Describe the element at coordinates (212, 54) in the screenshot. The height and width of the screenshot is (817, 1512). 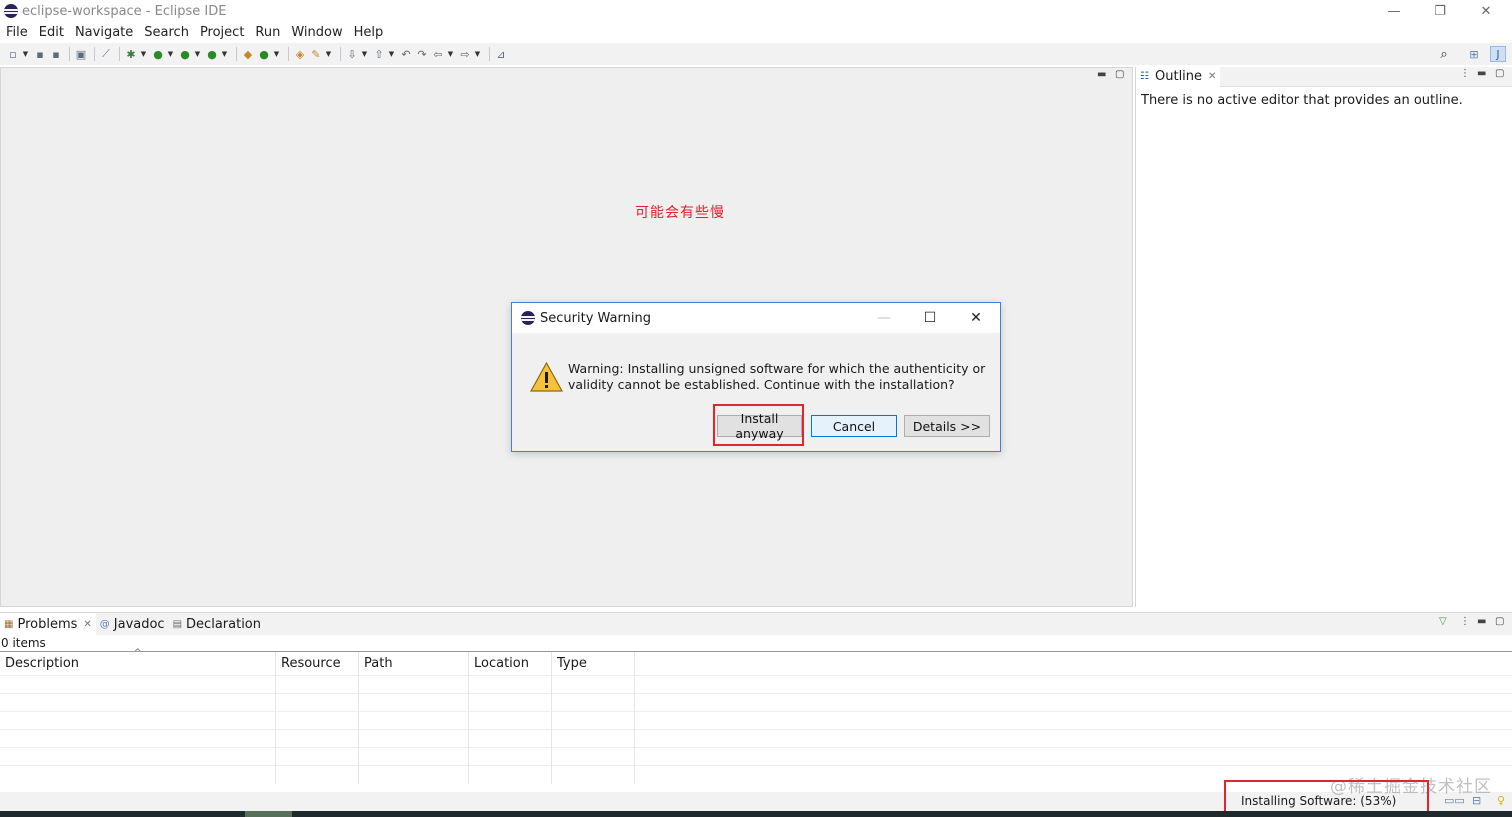
I see `external-tools-icon: ●` at that location.